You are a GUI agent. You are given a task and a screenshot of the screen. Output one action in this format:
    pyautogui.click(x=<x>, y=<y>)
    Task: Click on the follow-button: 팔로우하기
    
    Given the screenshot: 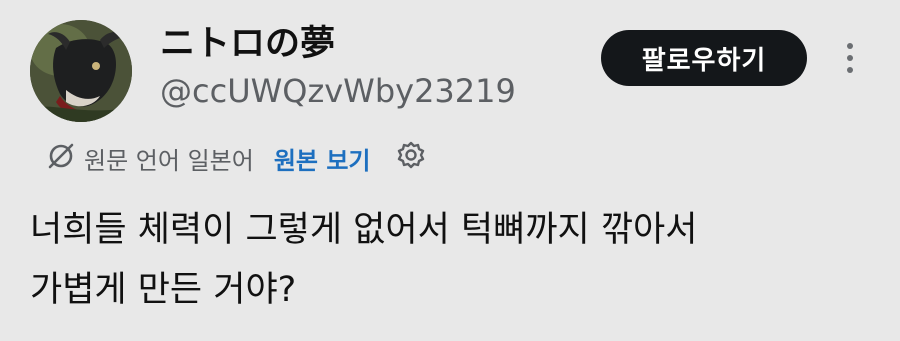 What is the action you would take?
    pyautogui.click(x=704, y=58)
    